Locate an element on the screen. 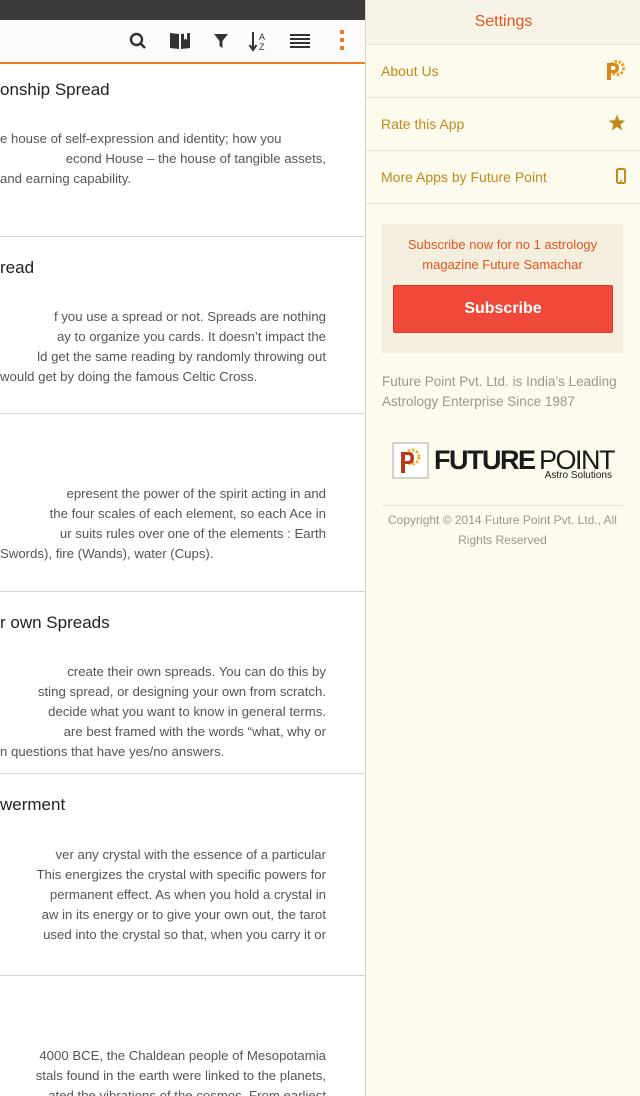  search-icon is located at coordinates (138, 41).